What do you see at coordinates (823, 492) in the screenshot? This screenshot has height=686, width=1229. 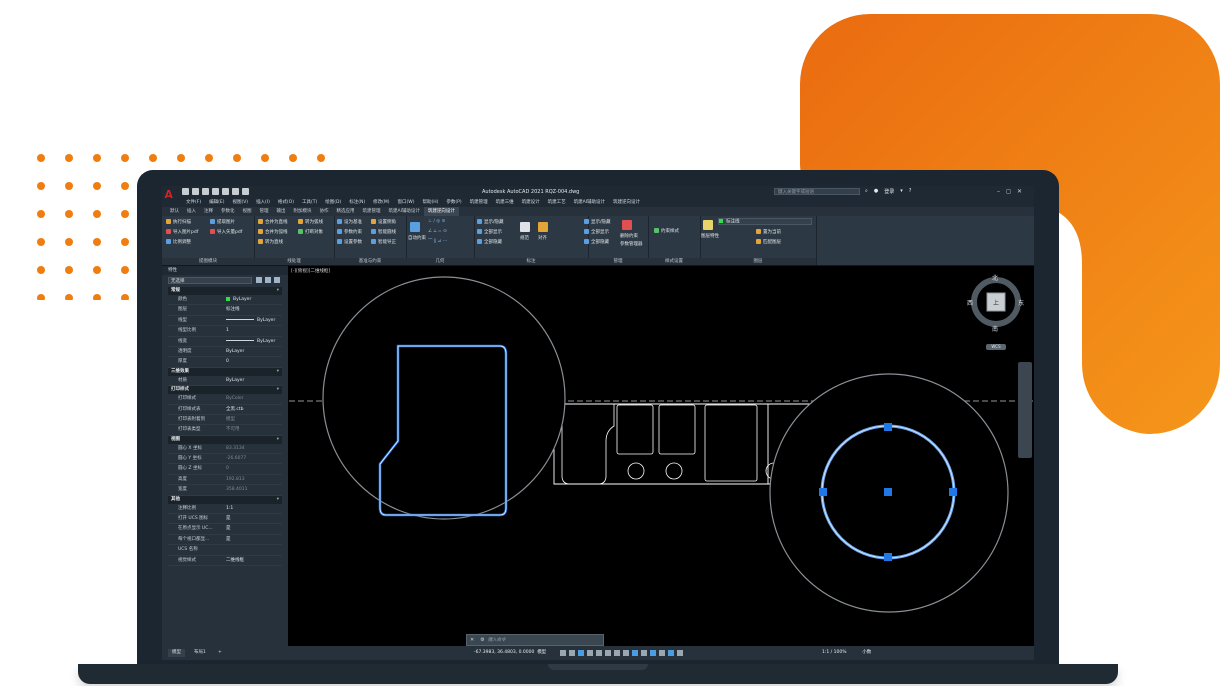 I see `grip-left` at bounding box center [823, 492].